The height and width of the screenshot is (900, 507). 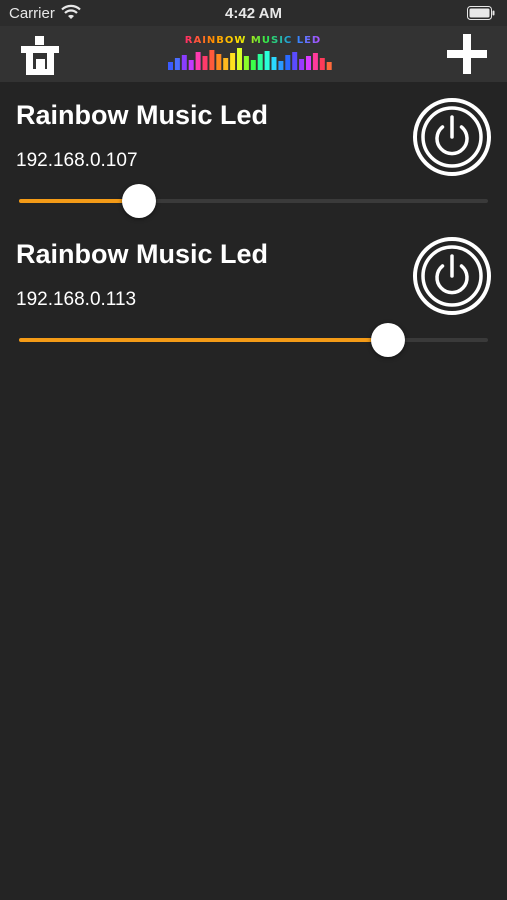 What do you see at coordinates (467, 54) in the screenshot?
I see `plus-icon` at bounding box center [467, 54].